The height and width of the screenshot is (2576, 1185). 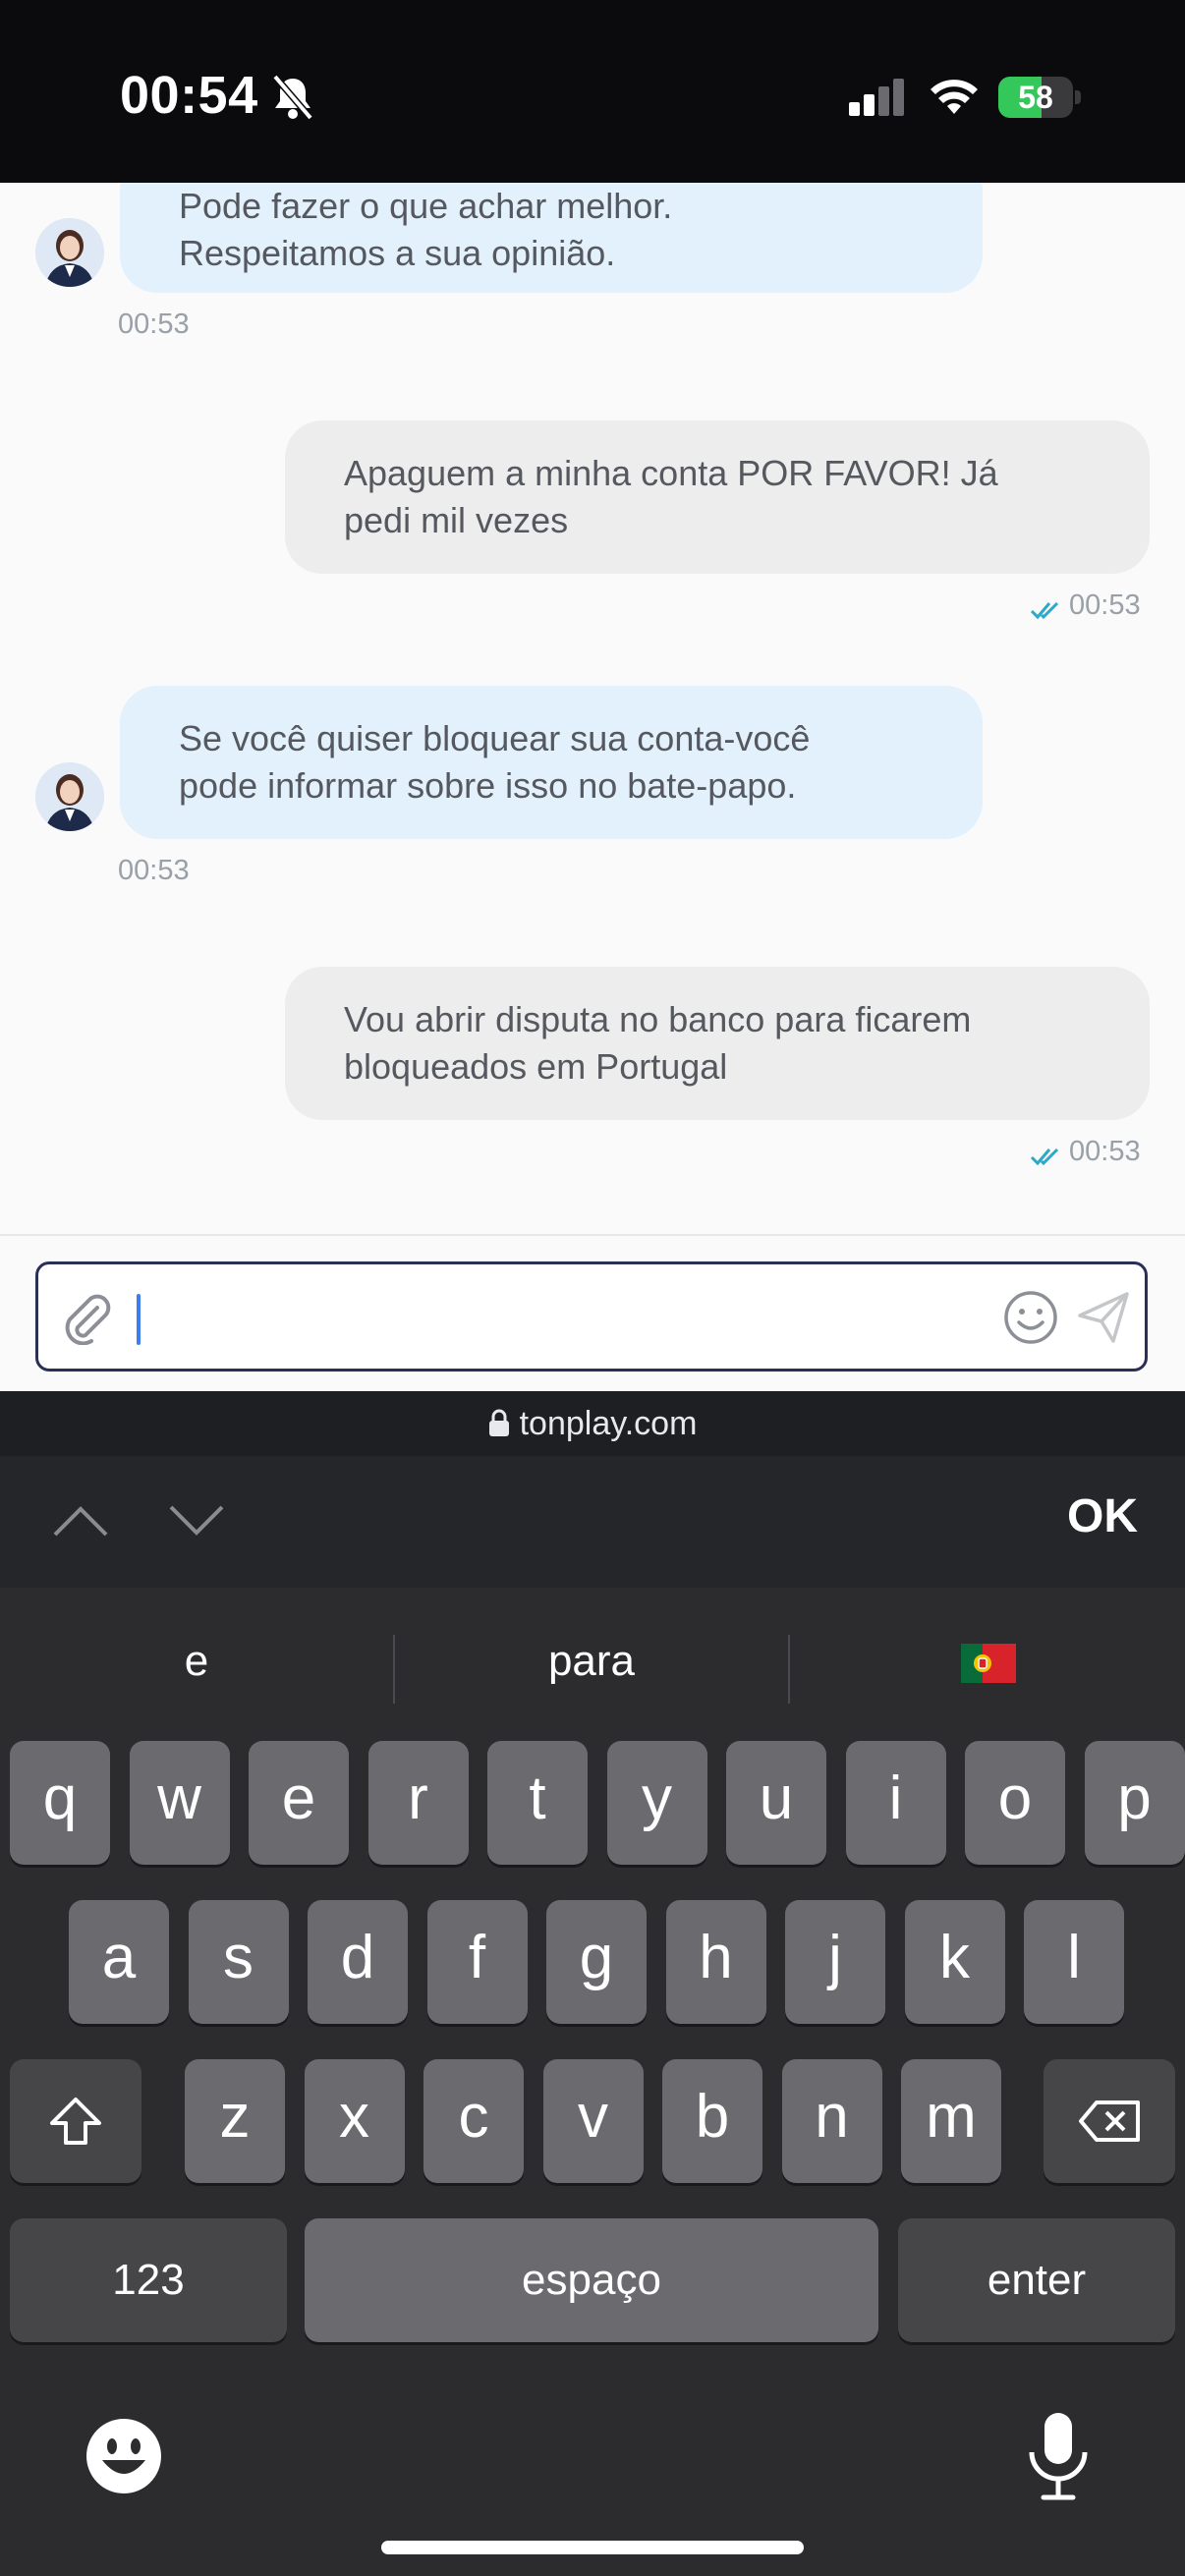 What do you see at coordinates (60, 1803) in the screenshot?
I see `key-q: q` at bounding box center [60, 1803].